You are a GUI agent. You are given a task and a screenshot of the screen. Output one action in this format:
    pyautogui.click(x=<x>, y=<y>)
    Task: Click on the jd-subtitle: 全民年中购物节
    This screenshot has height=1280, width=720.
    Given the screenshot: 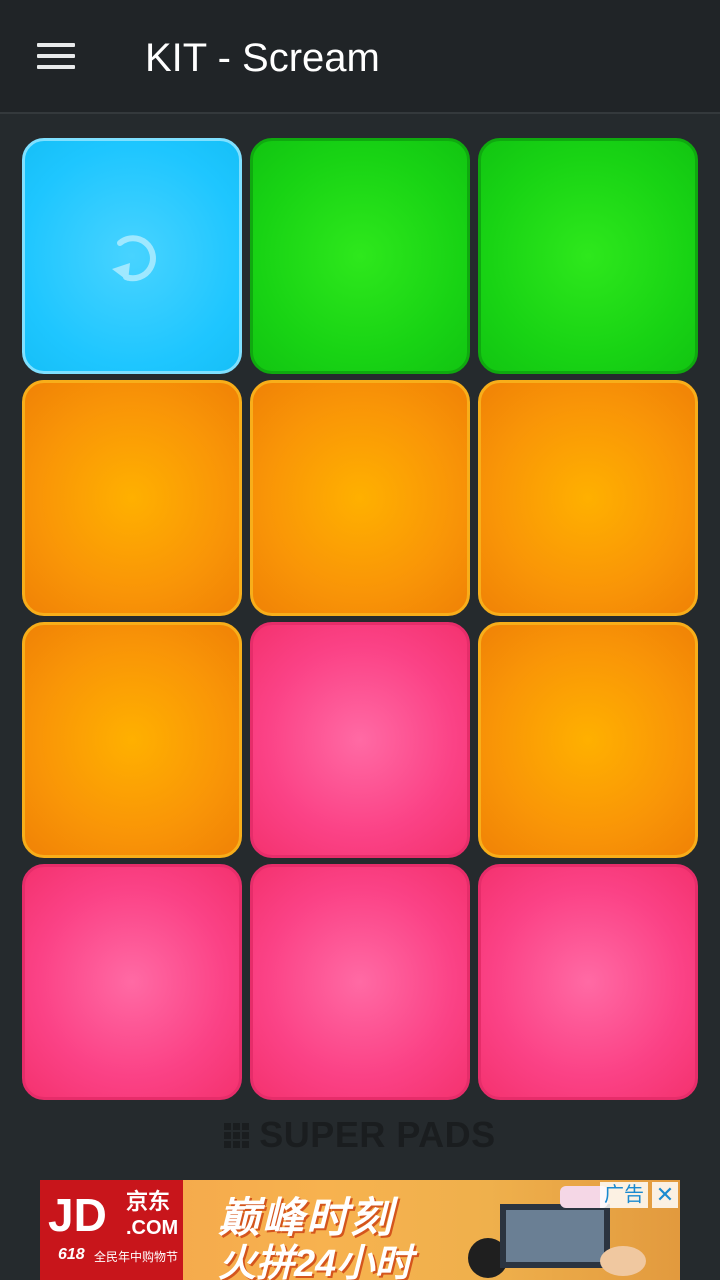 What is the action you would take?
    pyautogui.click(x=136, y=1257)
    